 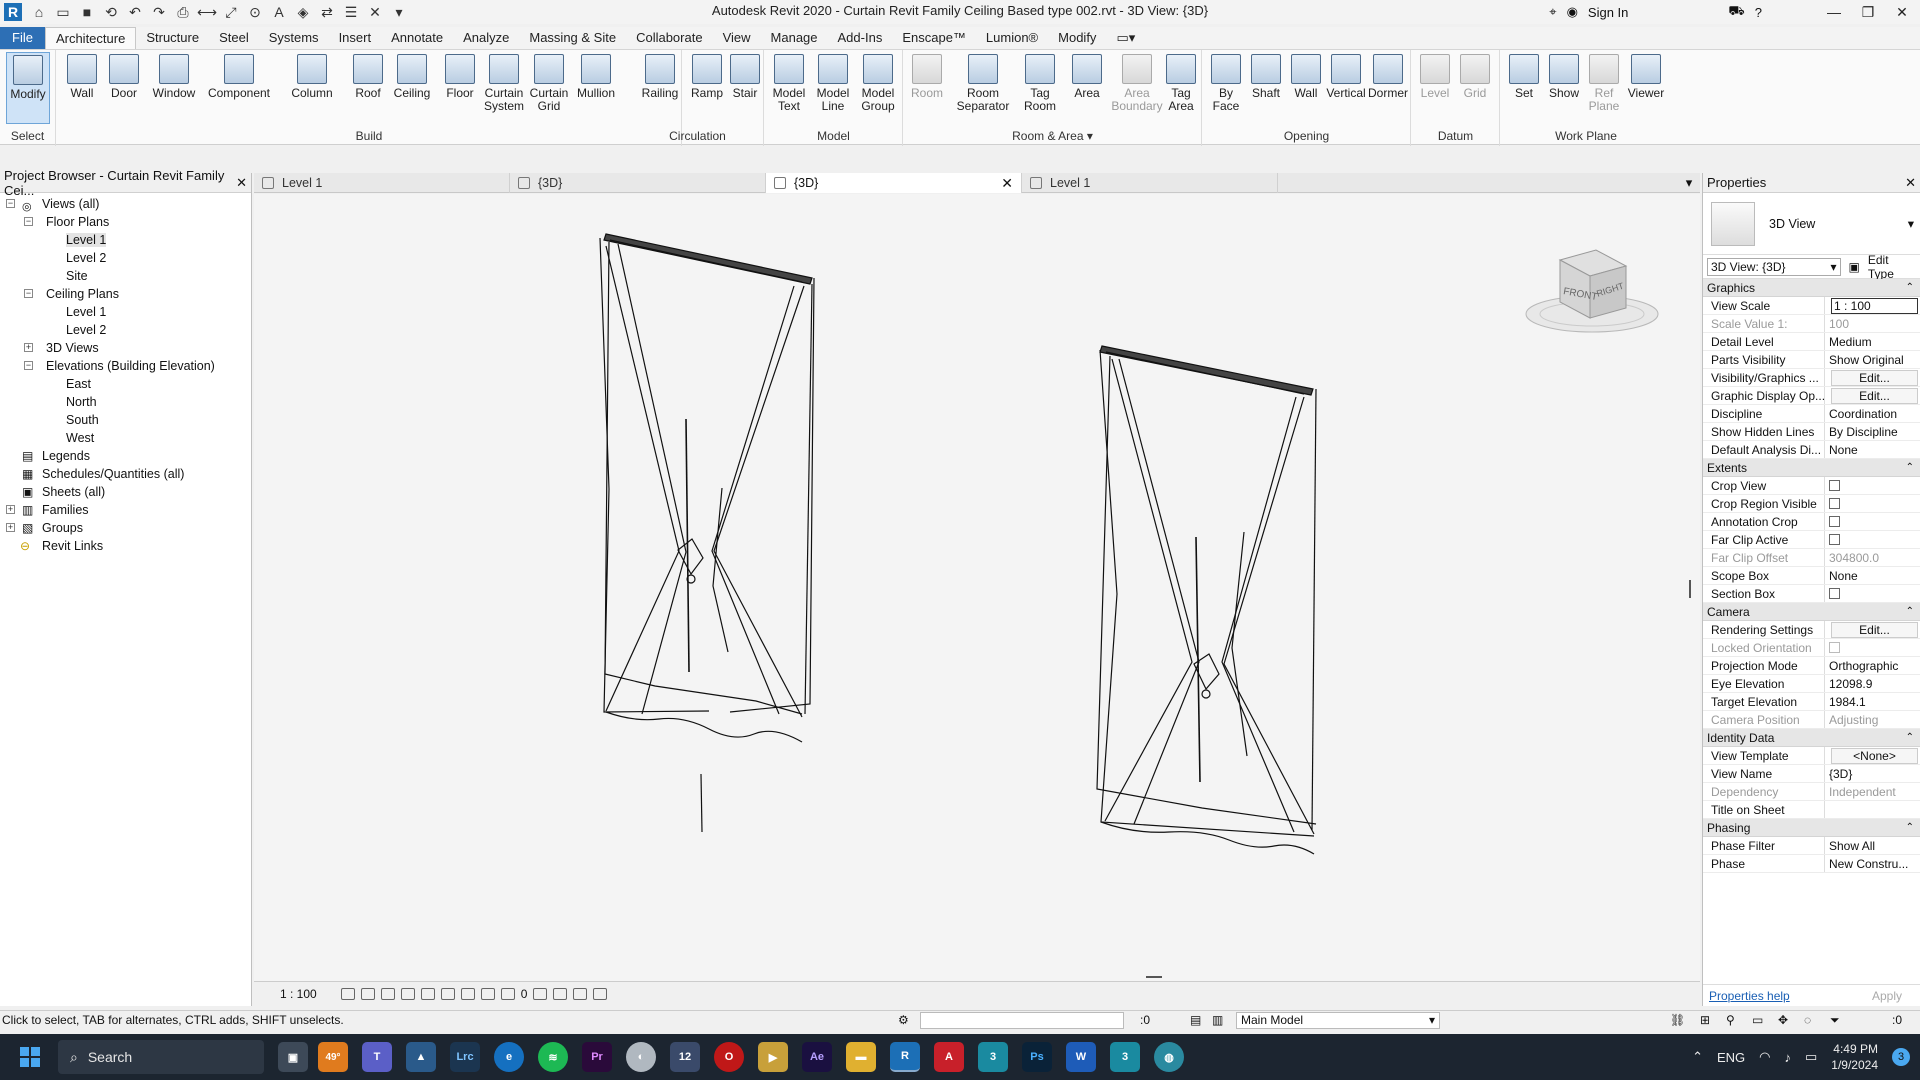 What do you see at coordinates (125, 384) in the screenshot?
I see `tree-elevation-east: East` at bounding box center [125, 384].